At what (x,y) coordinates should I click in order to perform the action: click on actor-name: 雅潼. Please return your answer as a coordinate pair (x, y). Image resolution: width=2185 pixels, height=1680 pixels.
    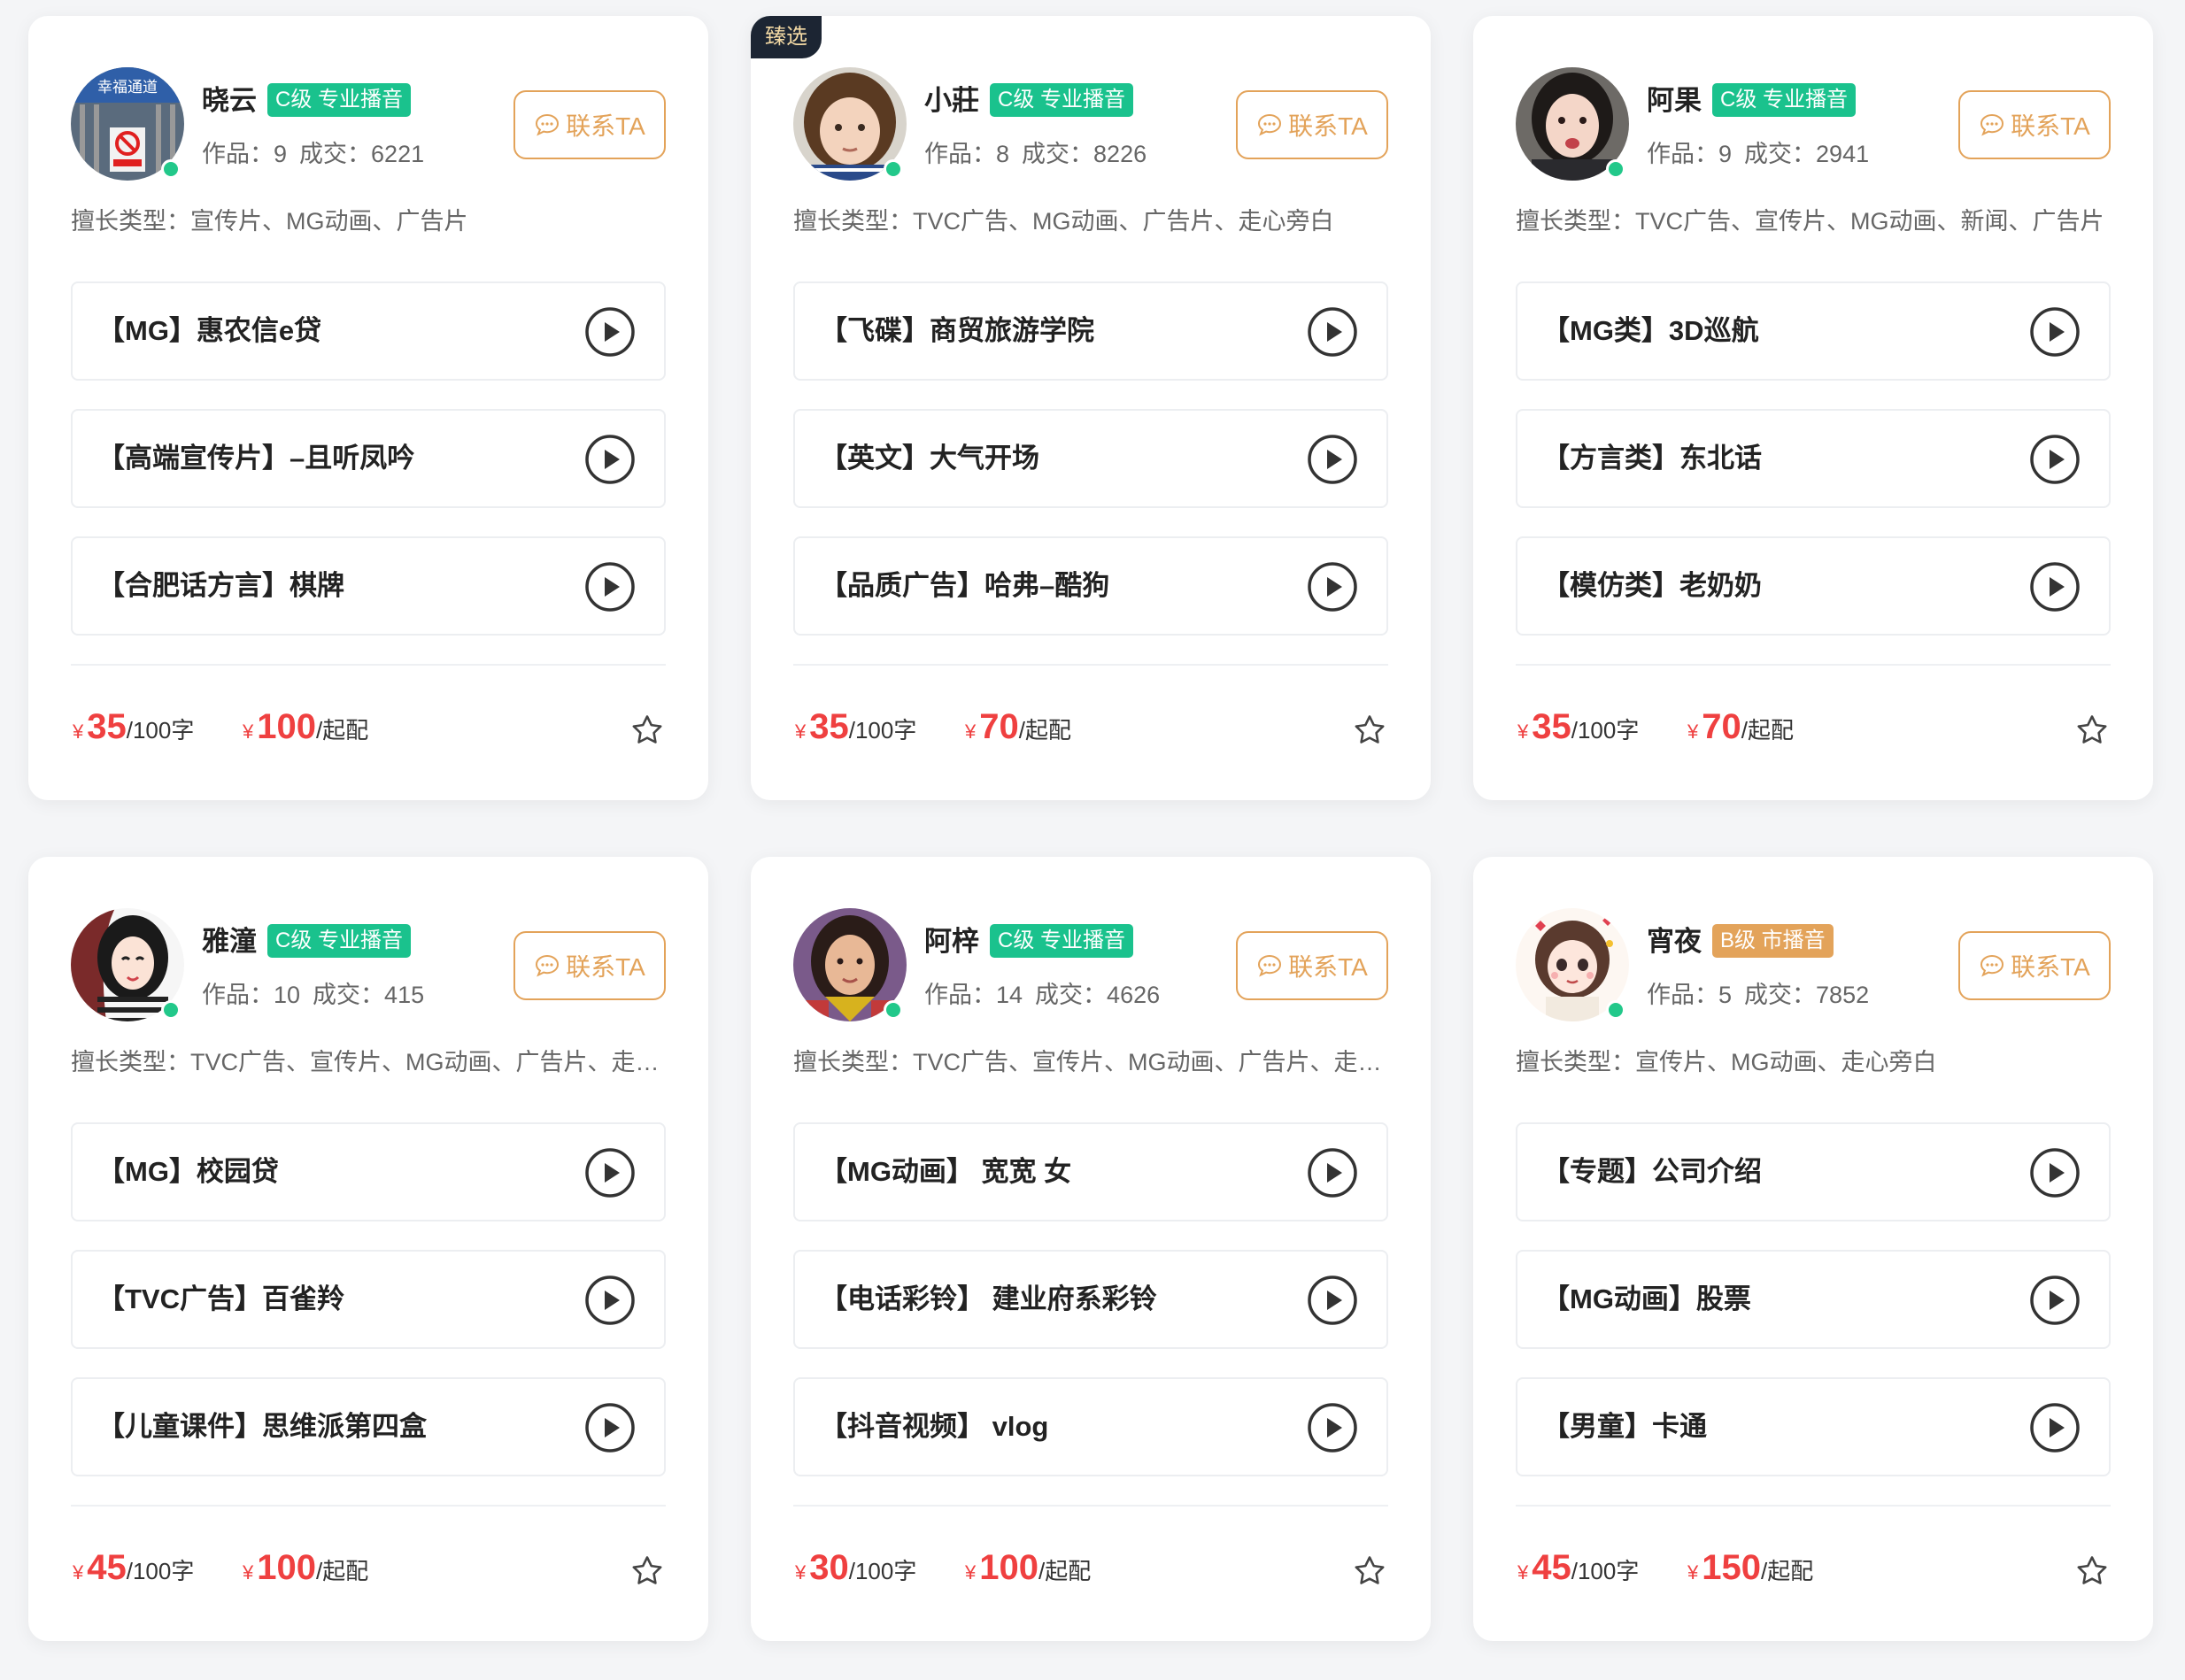
    Looking at the image, I should click on (229, 941).